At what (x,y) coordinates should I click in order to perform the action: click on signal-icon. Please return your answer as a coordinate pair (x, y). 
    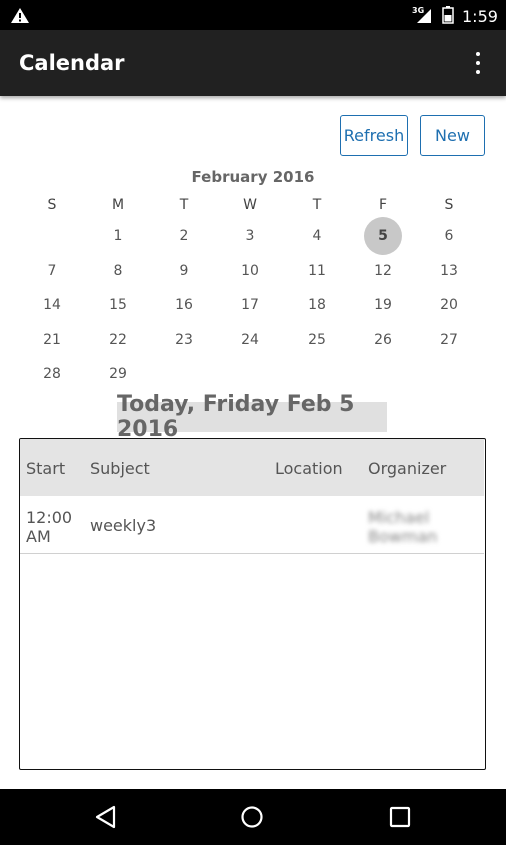
    Looking at the image, I should click on (424, 16).